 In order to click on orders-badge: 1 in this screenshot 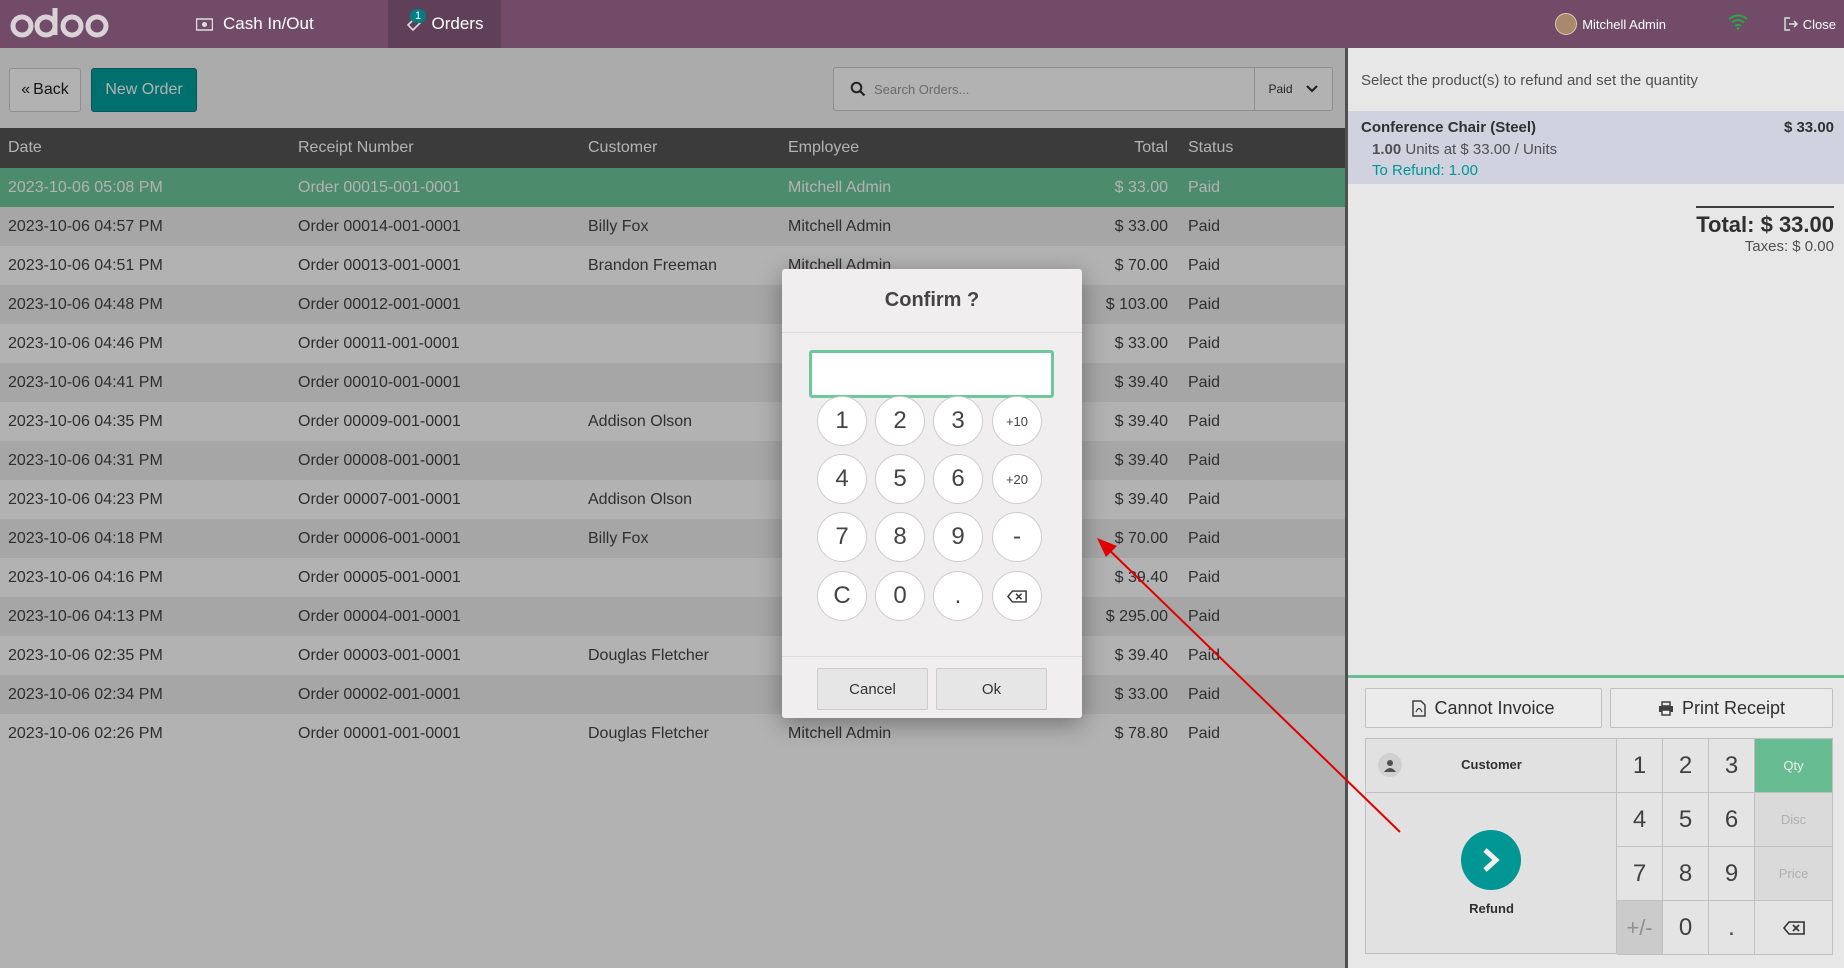, I will do `click(418, 16)`.